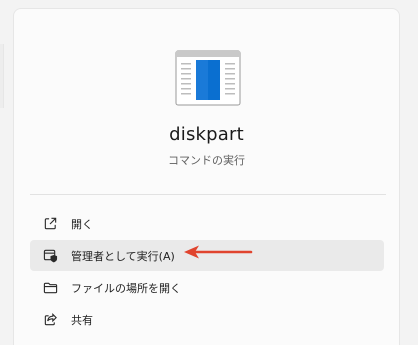 This screenshot has width=418, height=345. I want to click on left-edge-strip, so click(2, 76).